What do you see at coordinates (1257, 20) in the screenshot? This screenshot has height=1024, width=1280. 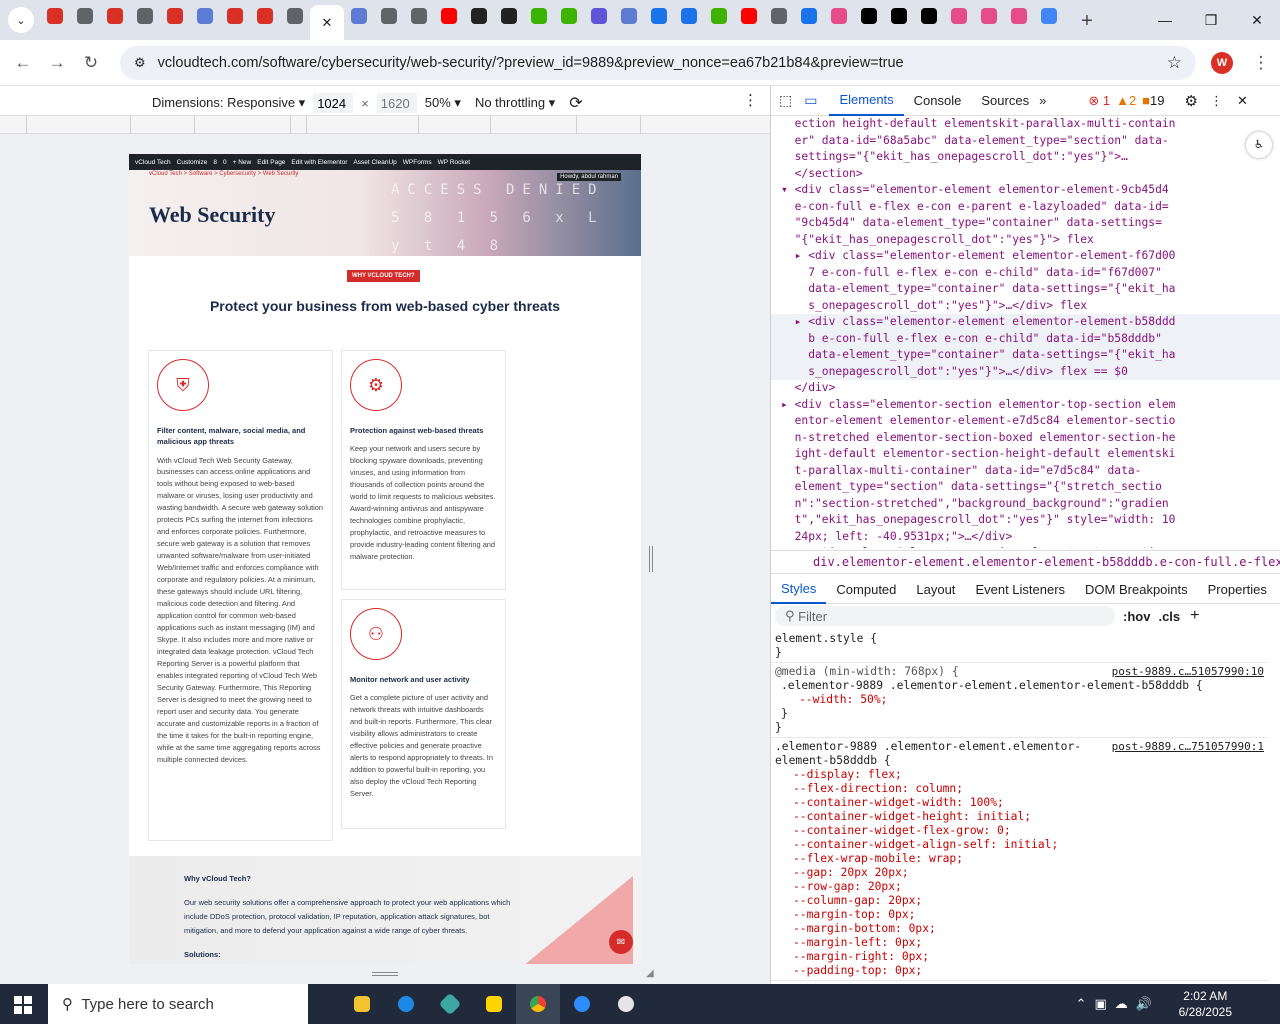 I see `close-window-button: ✕` at bounding box center [1257, 20].